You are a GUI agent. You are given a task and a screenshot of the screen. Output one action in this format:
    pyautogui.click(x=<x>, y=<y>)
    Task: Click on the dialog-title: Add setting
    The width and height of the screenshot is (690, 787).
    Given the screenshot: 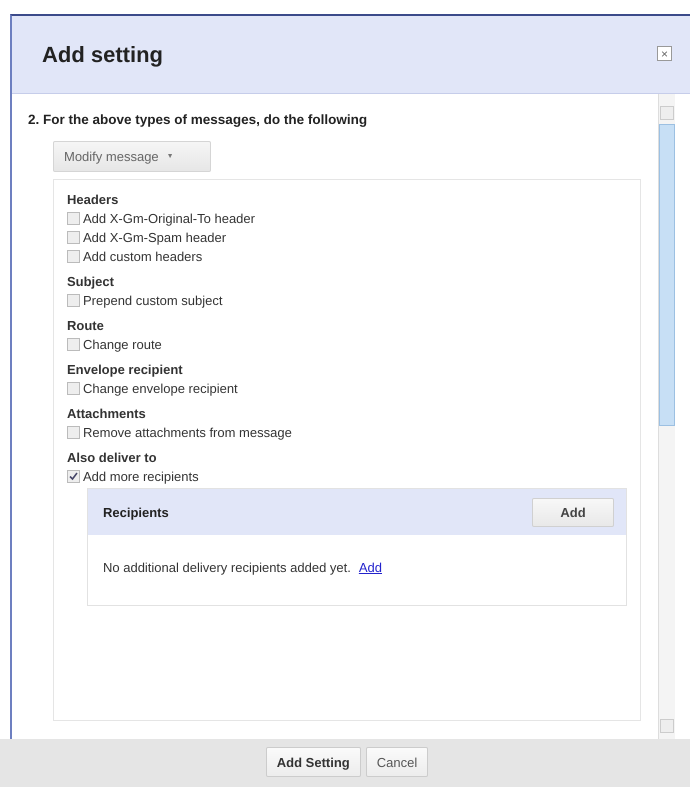 What is the action you would take?
    pyautogui.click(x=102, y=55)
    